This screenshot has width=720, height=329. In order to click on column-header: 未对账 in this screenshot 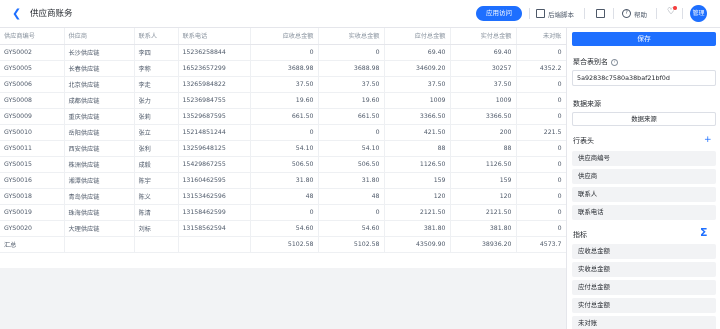, I will do `click(541, 36)`.